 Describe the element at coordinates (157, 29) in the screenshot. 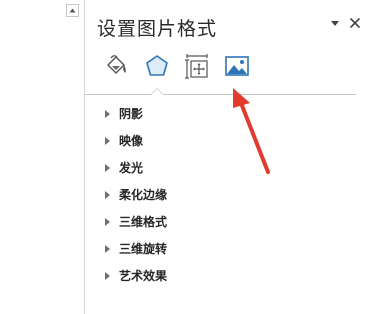

I see `pane-title: 设置图片格式` at that location.